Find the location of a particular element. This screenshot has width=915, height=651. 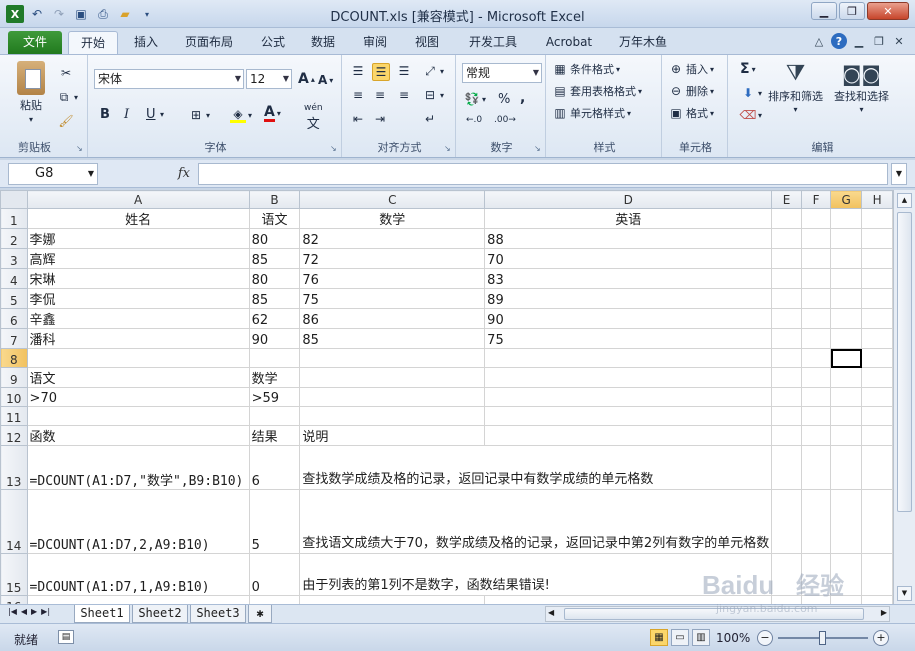

decrease-decimal-icon: .00→ is located at coordinates (505, 120).